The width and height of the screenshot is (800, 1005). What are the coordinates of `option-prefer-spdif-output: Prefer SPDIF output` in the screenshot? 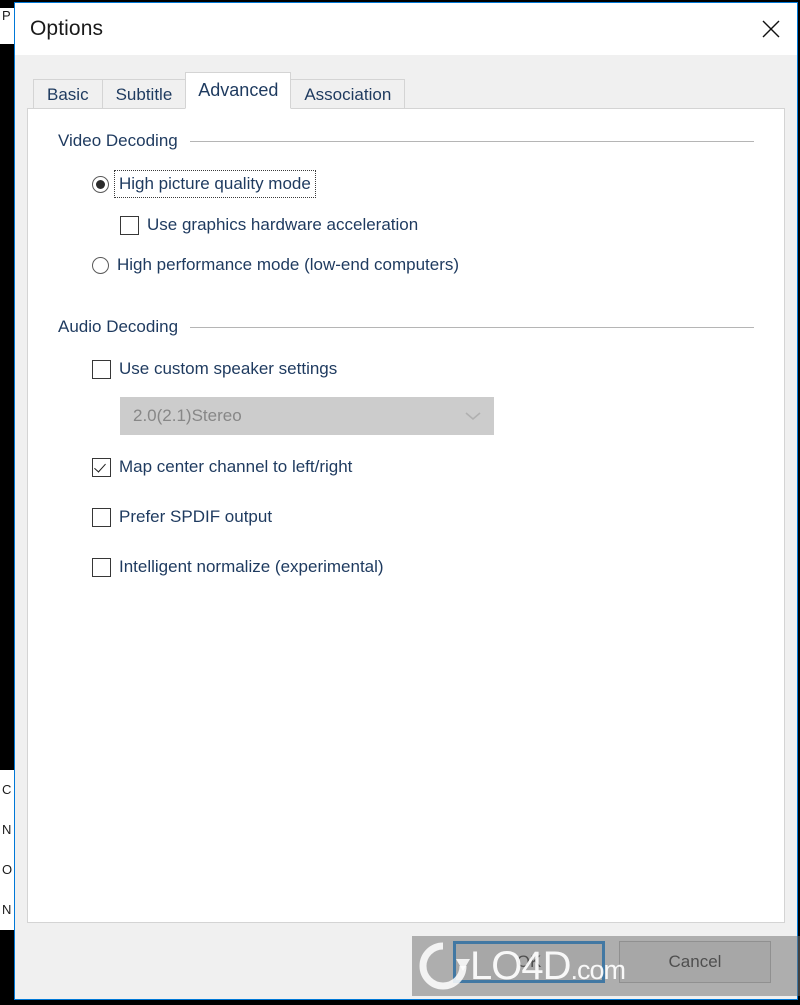 It's located at (423, 517).